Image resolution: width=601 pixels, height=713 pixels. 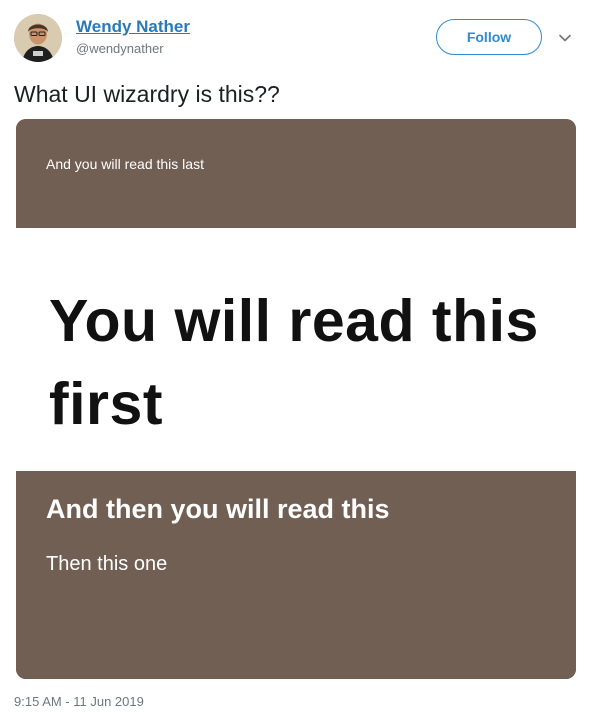 What do you see at coordinates (133, 49) in the screenshot?
I see `author-handle: @wendynather` at bounding box center [133, 49].